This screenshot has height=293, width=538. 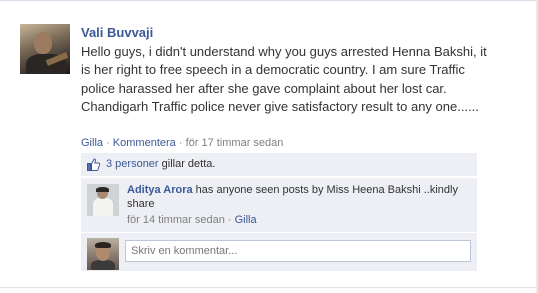 What do you see at coordinates (132, 164) in the screenshot?
I see `likers-link: 3 personer` at bounding box center [132, 164].